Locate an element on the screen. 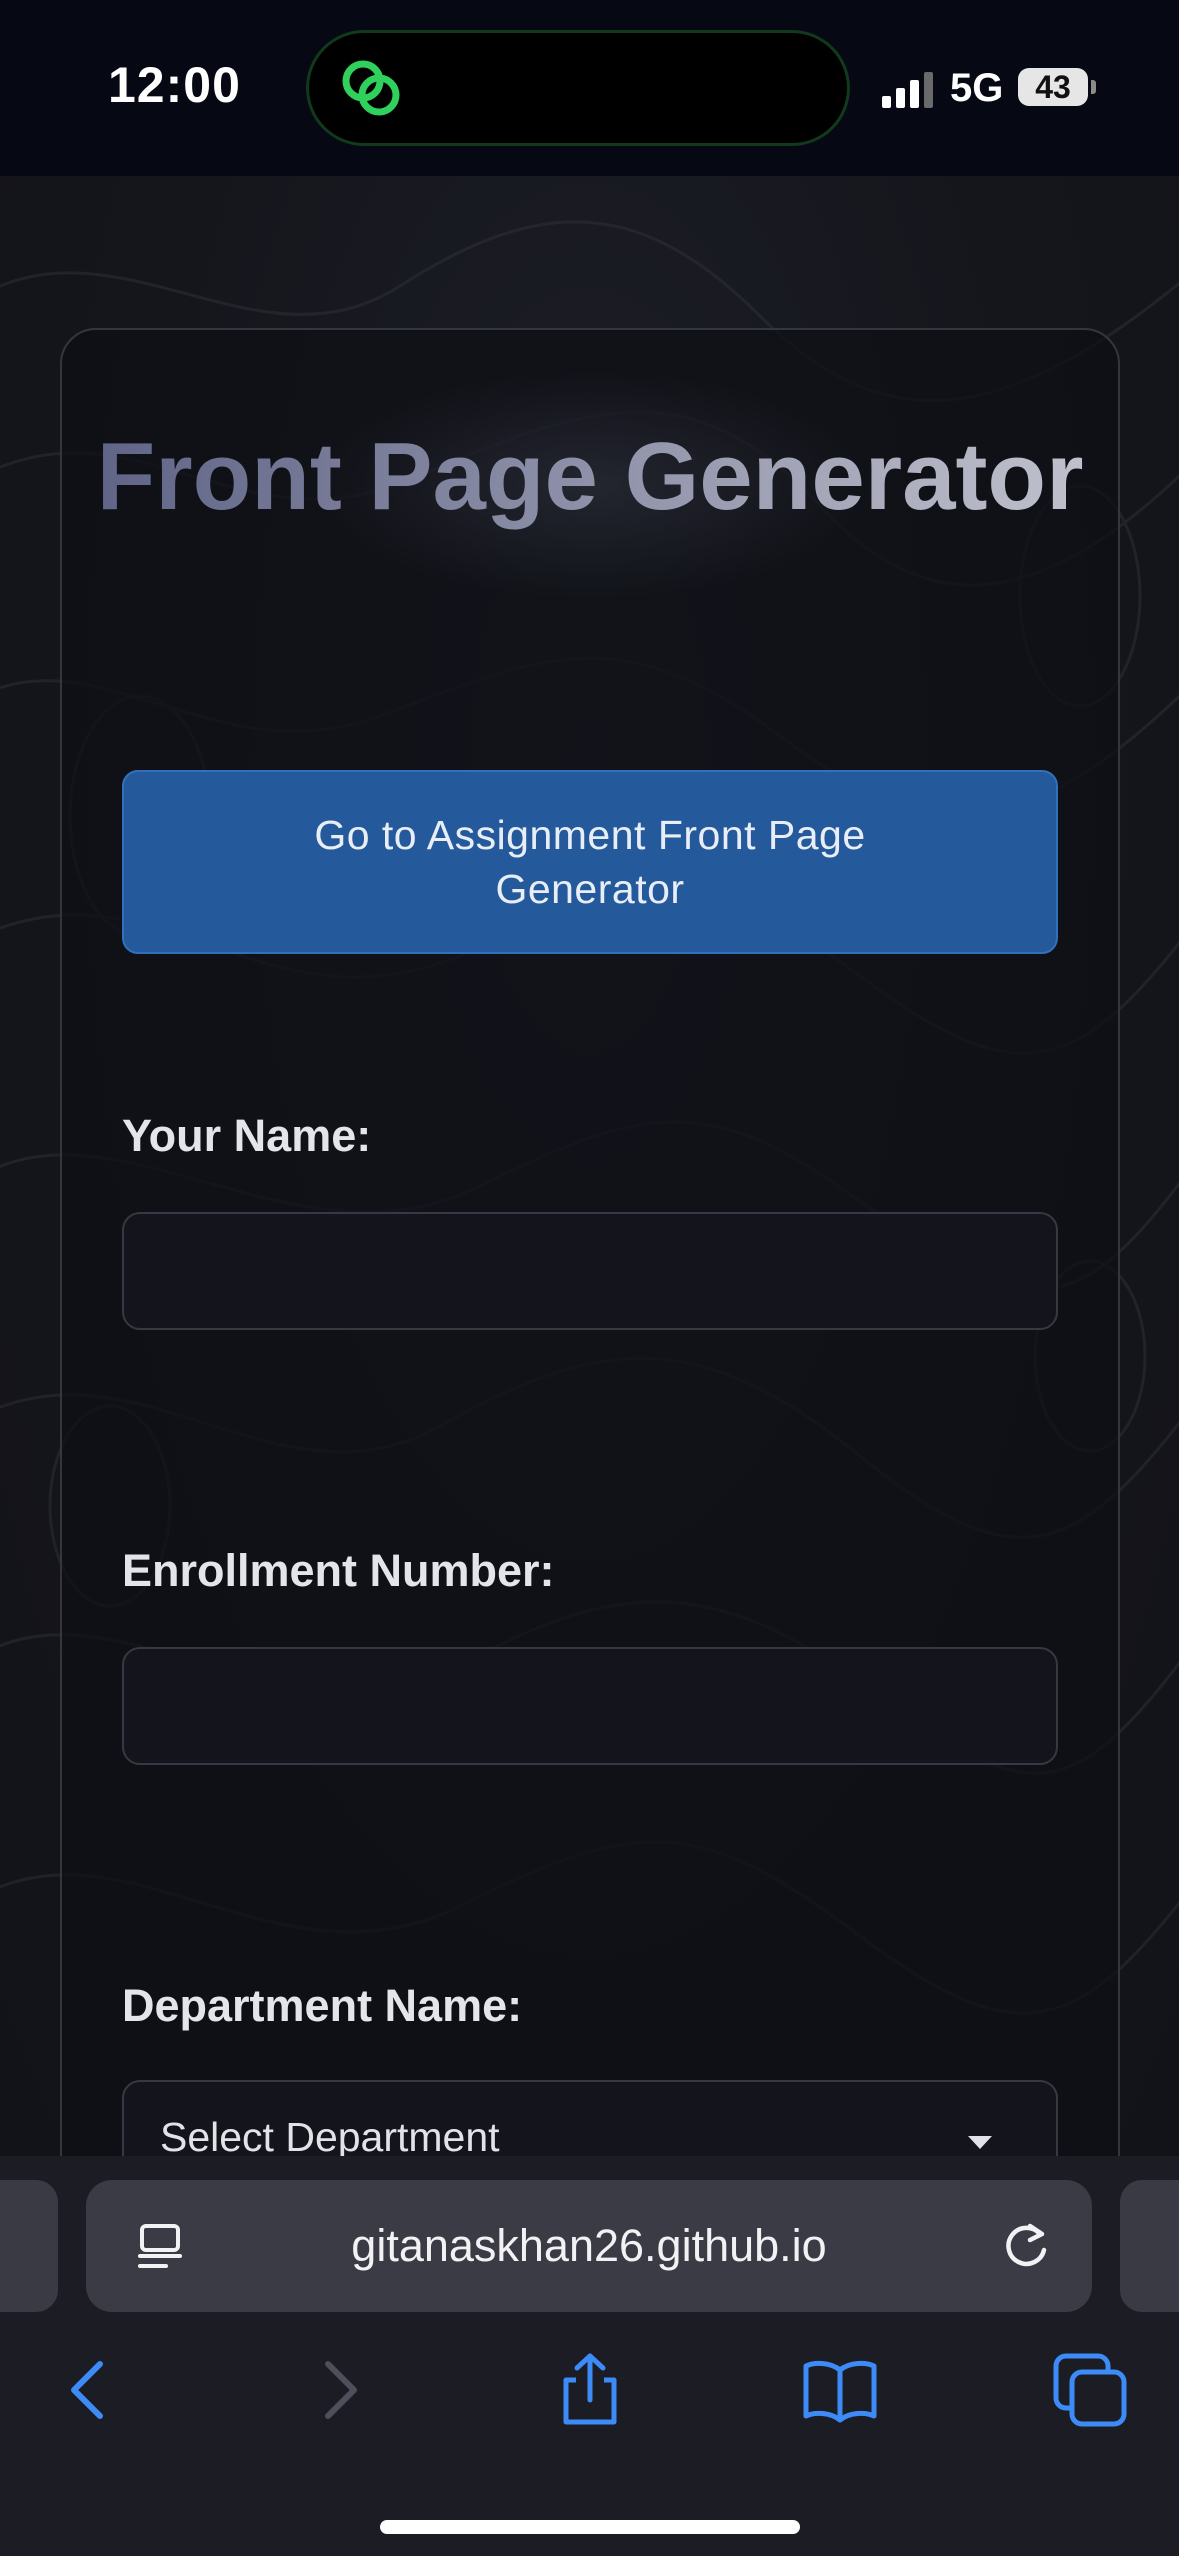 The image size is (1179, 2556). previous-tab-peek is located at coordinates (29, 2246).